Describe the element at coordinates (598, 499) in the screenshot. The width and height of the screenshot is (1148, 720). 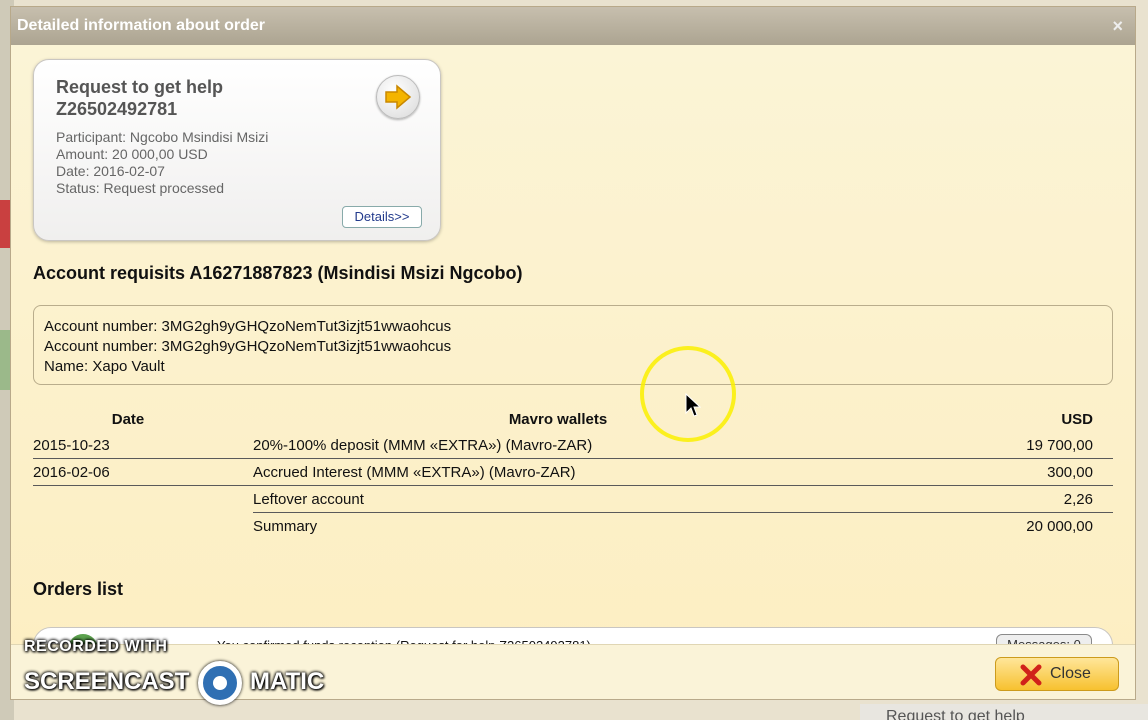
I see `leftover-label: Leftover account` at that location.